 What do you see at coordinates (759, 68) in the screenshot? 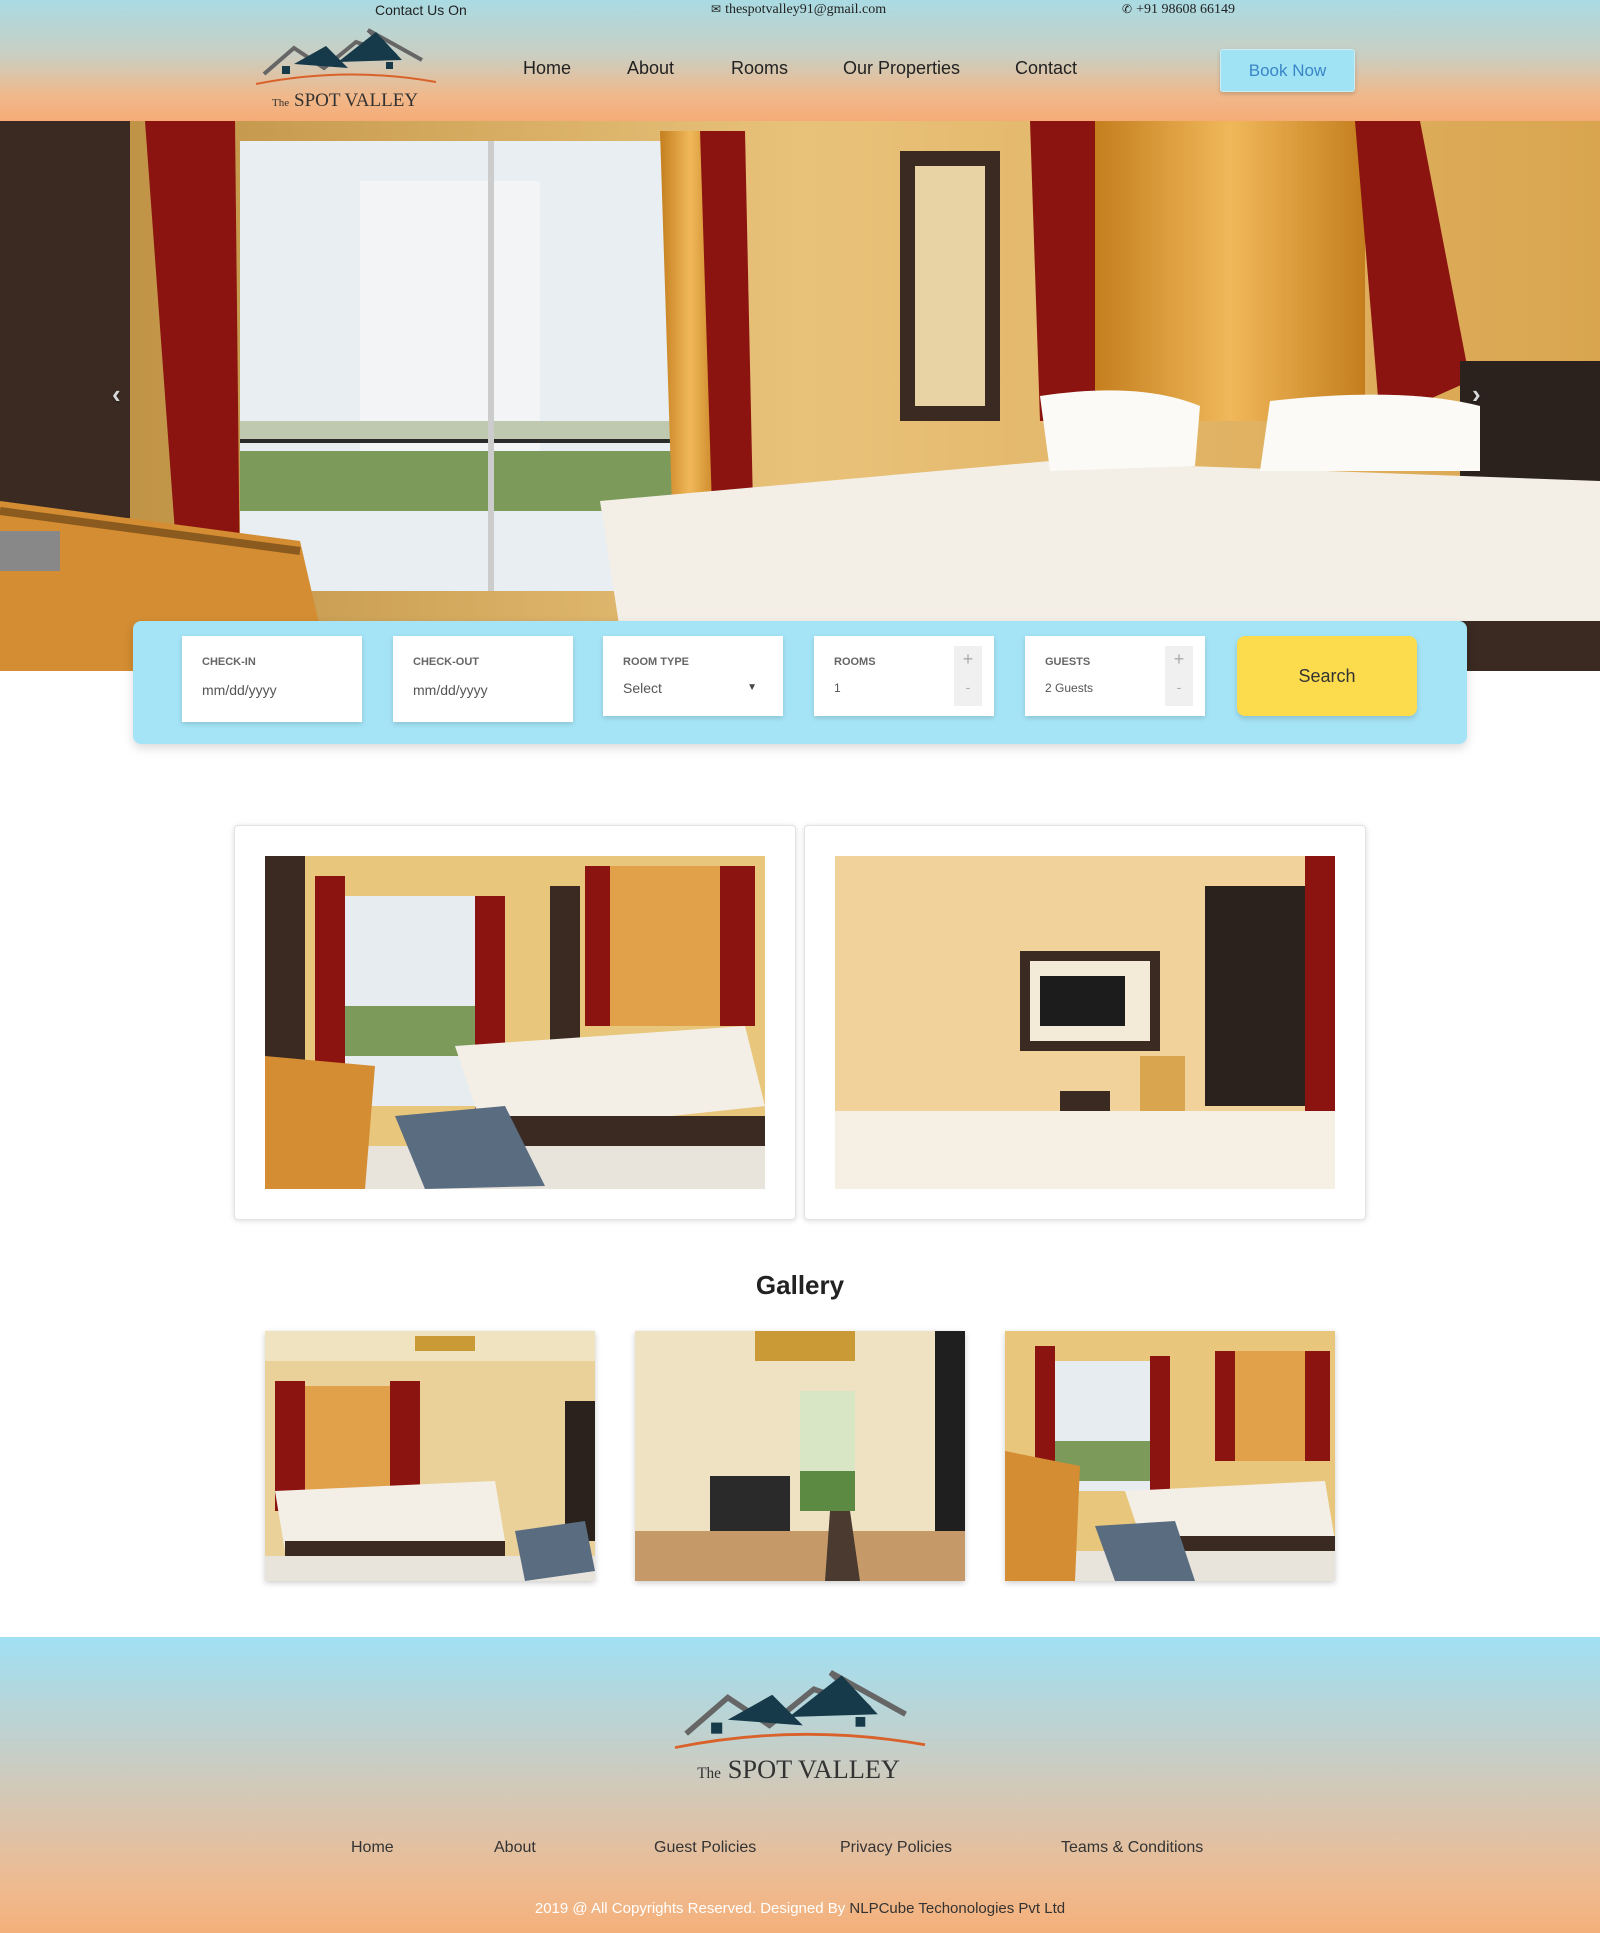
I see `nav-rooms: Rooms` at bounding box center [759, 68].